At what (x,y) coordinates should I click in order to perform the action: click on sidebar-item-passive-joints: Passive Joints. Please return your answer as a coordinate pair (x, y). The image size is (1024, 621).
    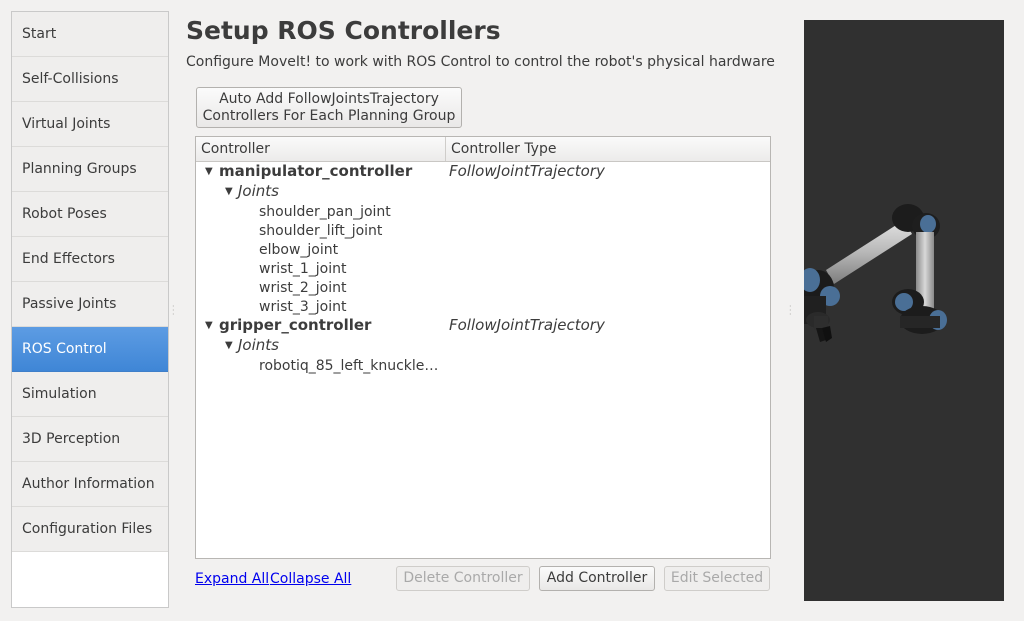
    Looking at the image, I should click on (90, 304).